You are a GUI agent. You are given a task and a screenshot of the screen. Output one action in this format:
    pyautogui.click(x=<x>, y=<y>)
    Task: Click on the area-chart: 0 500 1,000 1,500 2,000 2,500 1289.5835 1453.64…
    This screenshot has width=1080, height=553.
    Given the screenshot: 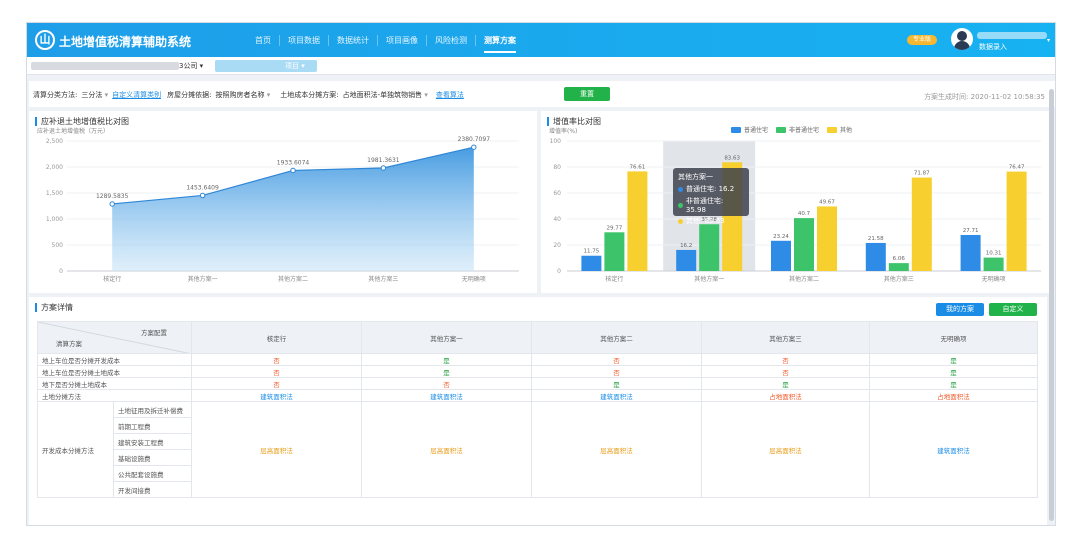 What is the action you would take?
    pyautogui.click(x=282, y=209)
    